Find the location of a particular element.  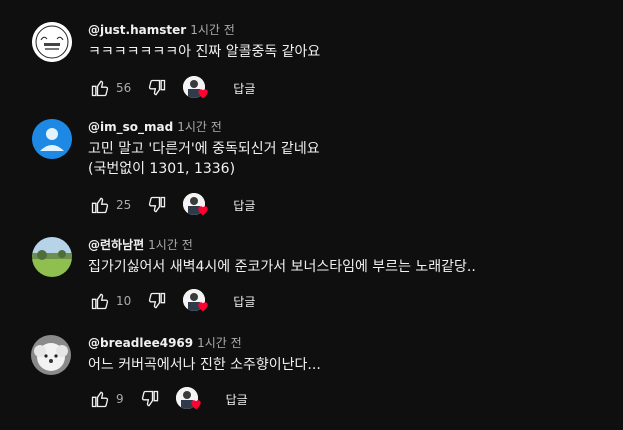

like-count: 10 is located at coordinates (124, 301).